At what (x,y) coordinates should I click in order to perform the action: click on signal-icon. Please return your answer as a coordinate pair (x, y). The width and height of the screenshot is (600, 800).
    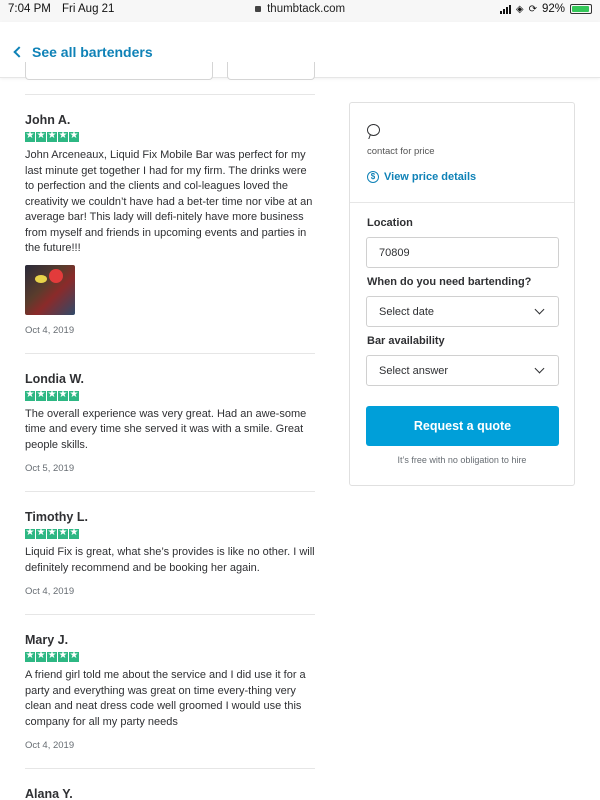
    Looking at the image, I should click on (505, 9).